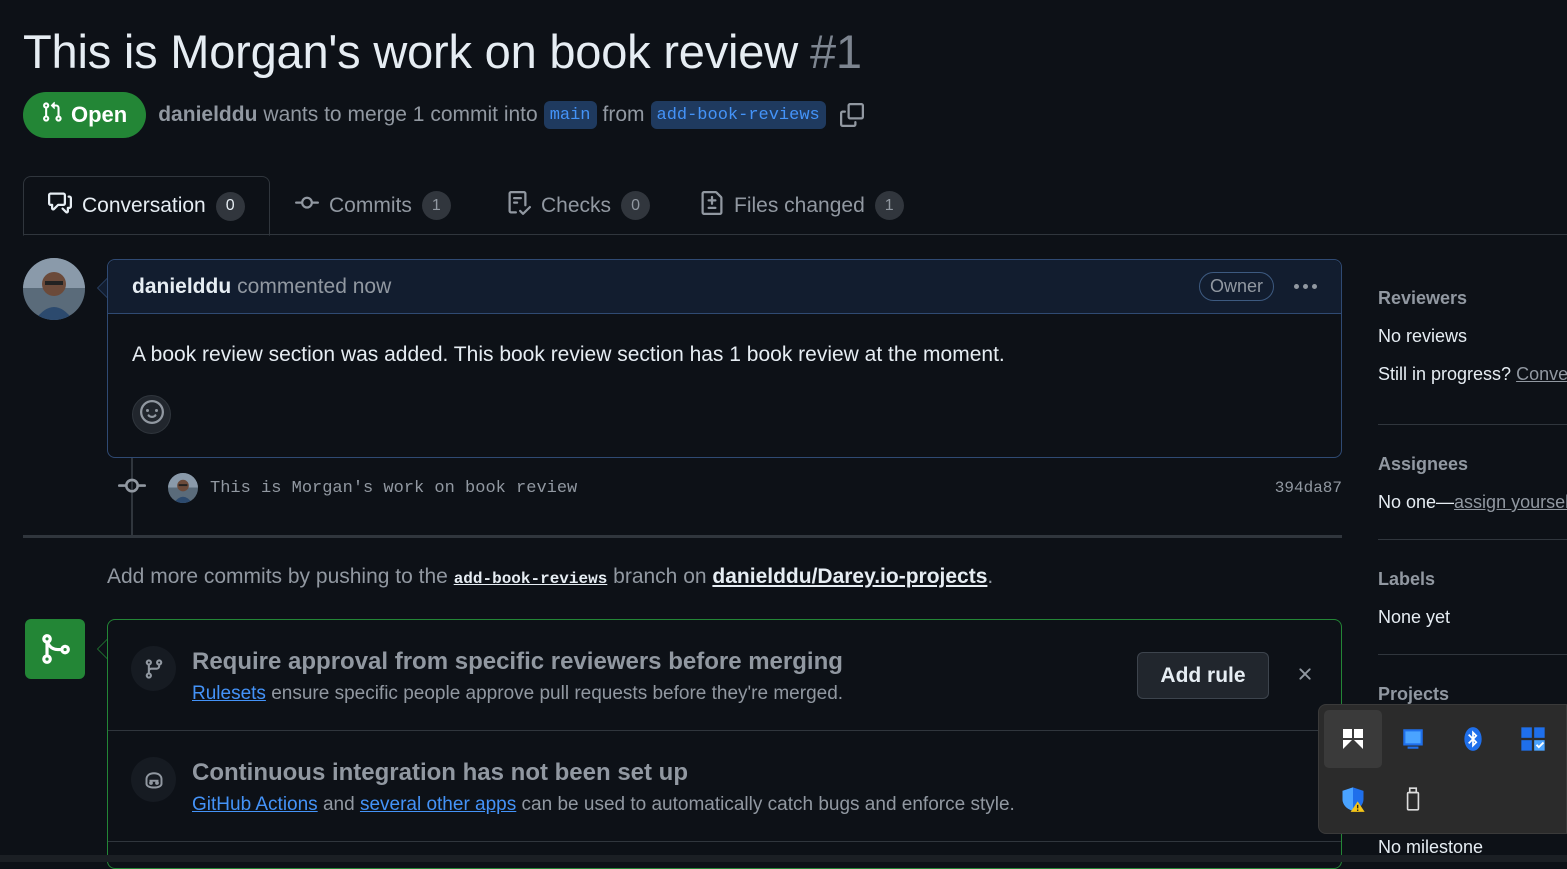 Image resolution: width=1567 pixels, height=869 pixels. I want to click on repo-link: danielddu/Darey.io-projects, so click(849, 576).